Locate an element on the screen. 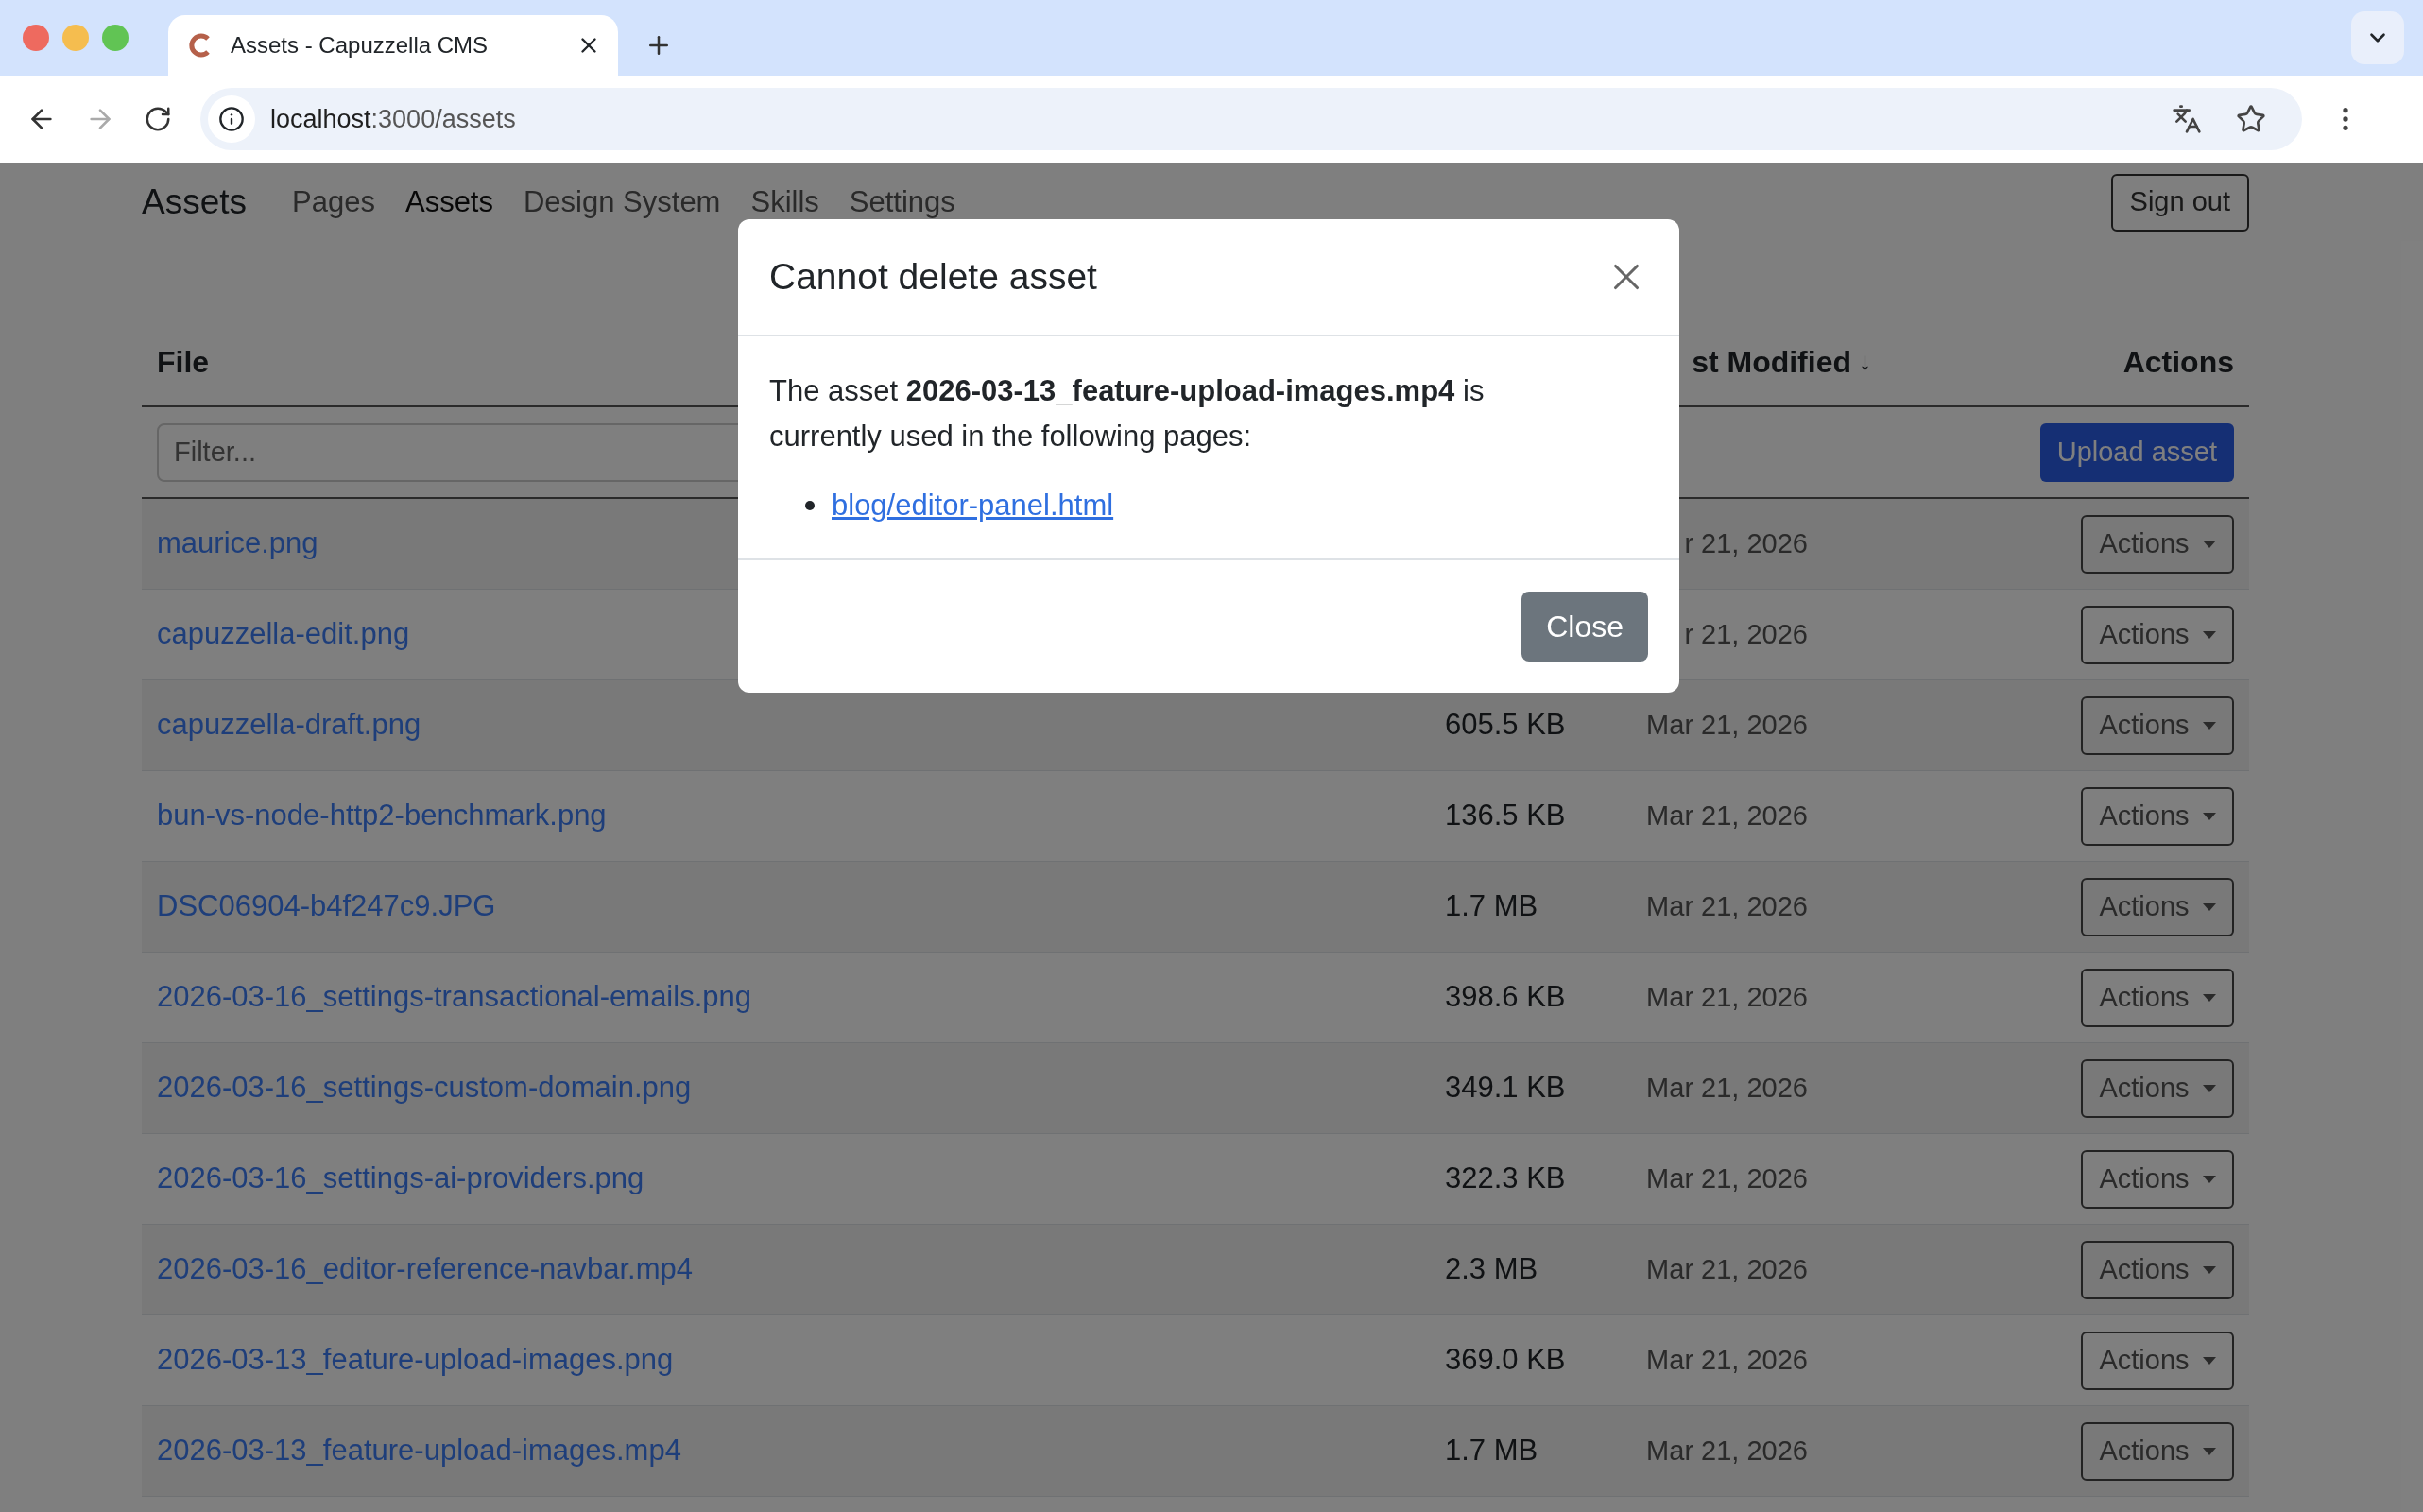 This screenshot has width=2423, height=1512. address-bar: localhost:3000/assets is located at coordinates (1251, 119).